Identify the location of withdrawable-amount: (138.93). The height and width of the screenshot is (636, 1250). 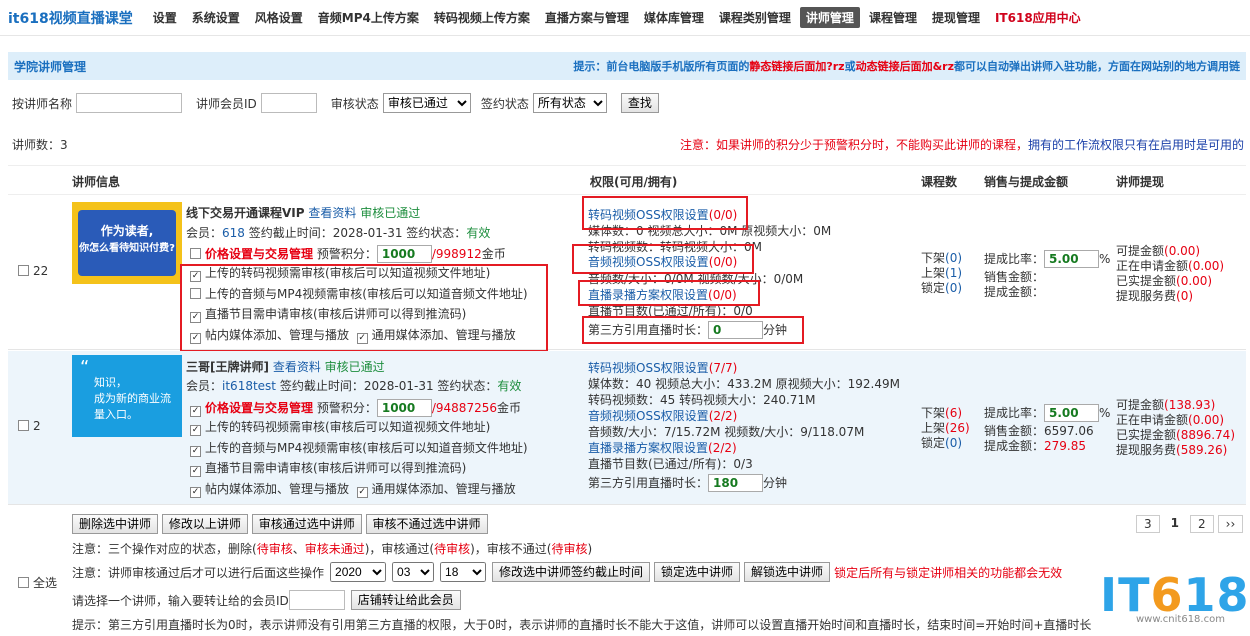
(1190, 405).